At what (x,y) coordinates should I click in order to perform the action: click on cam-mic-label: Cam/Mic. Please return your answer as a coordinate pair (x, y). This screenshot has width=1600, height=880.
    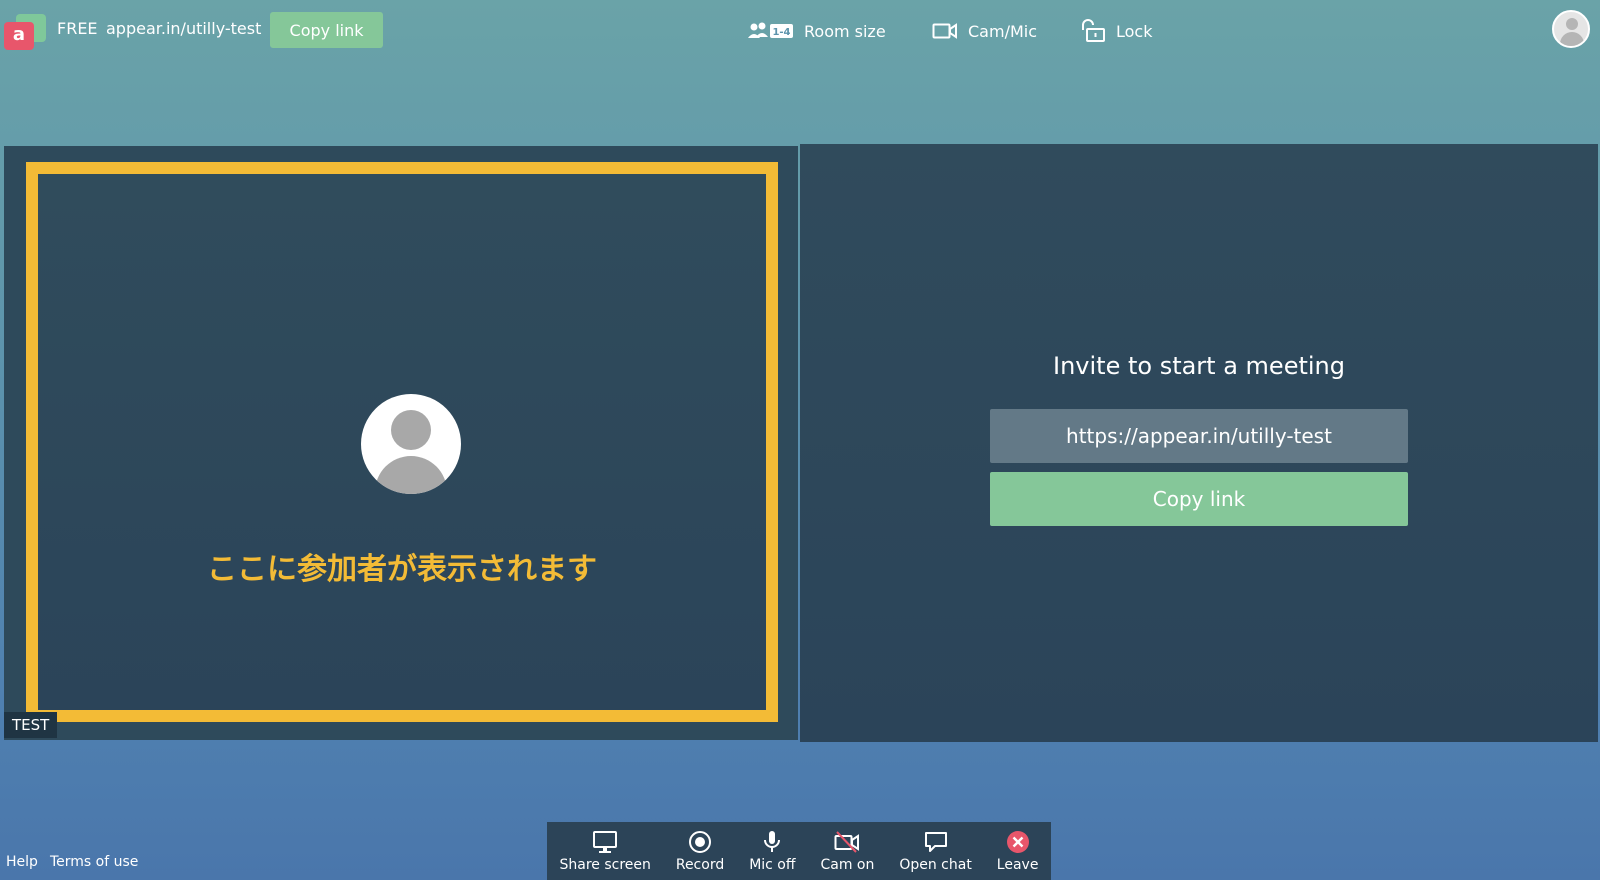
    Looking at the image, I should click on (1002, 31).